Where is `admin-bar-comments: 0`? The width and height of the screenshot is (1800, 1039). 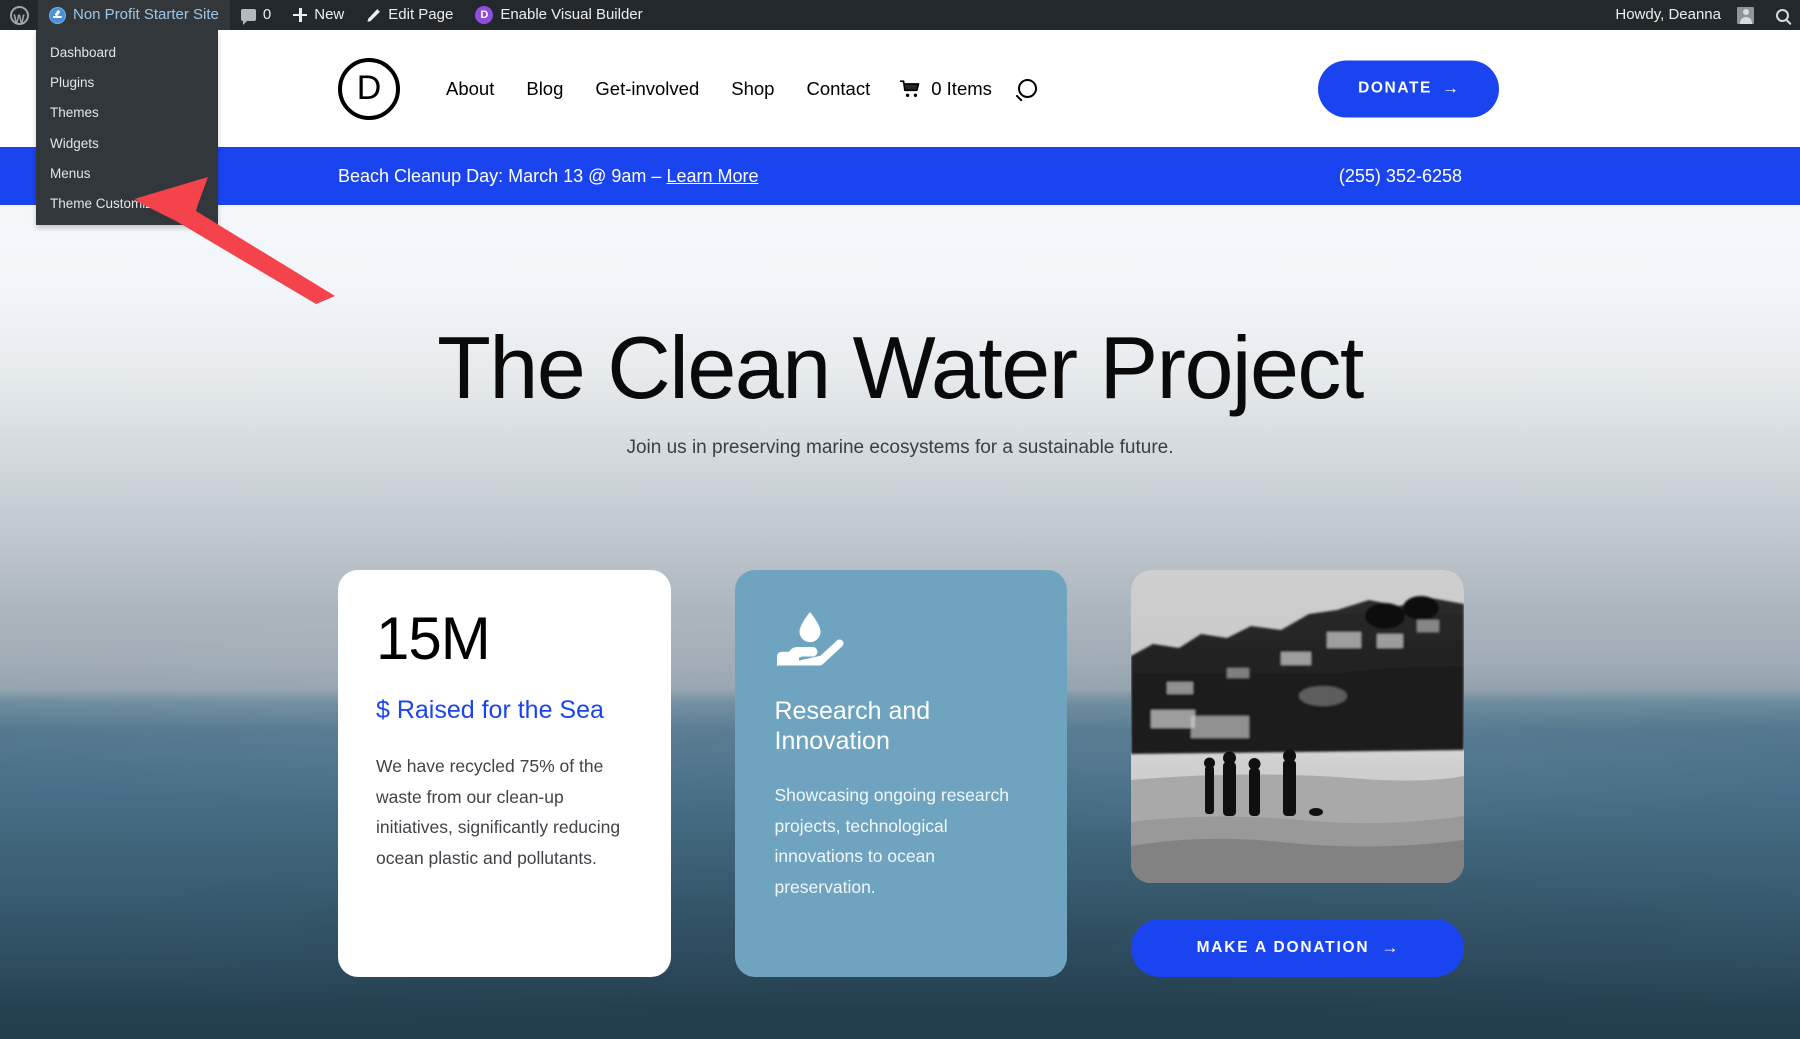 admin-bar-comments: 0 is located at coordinates (256, 15).